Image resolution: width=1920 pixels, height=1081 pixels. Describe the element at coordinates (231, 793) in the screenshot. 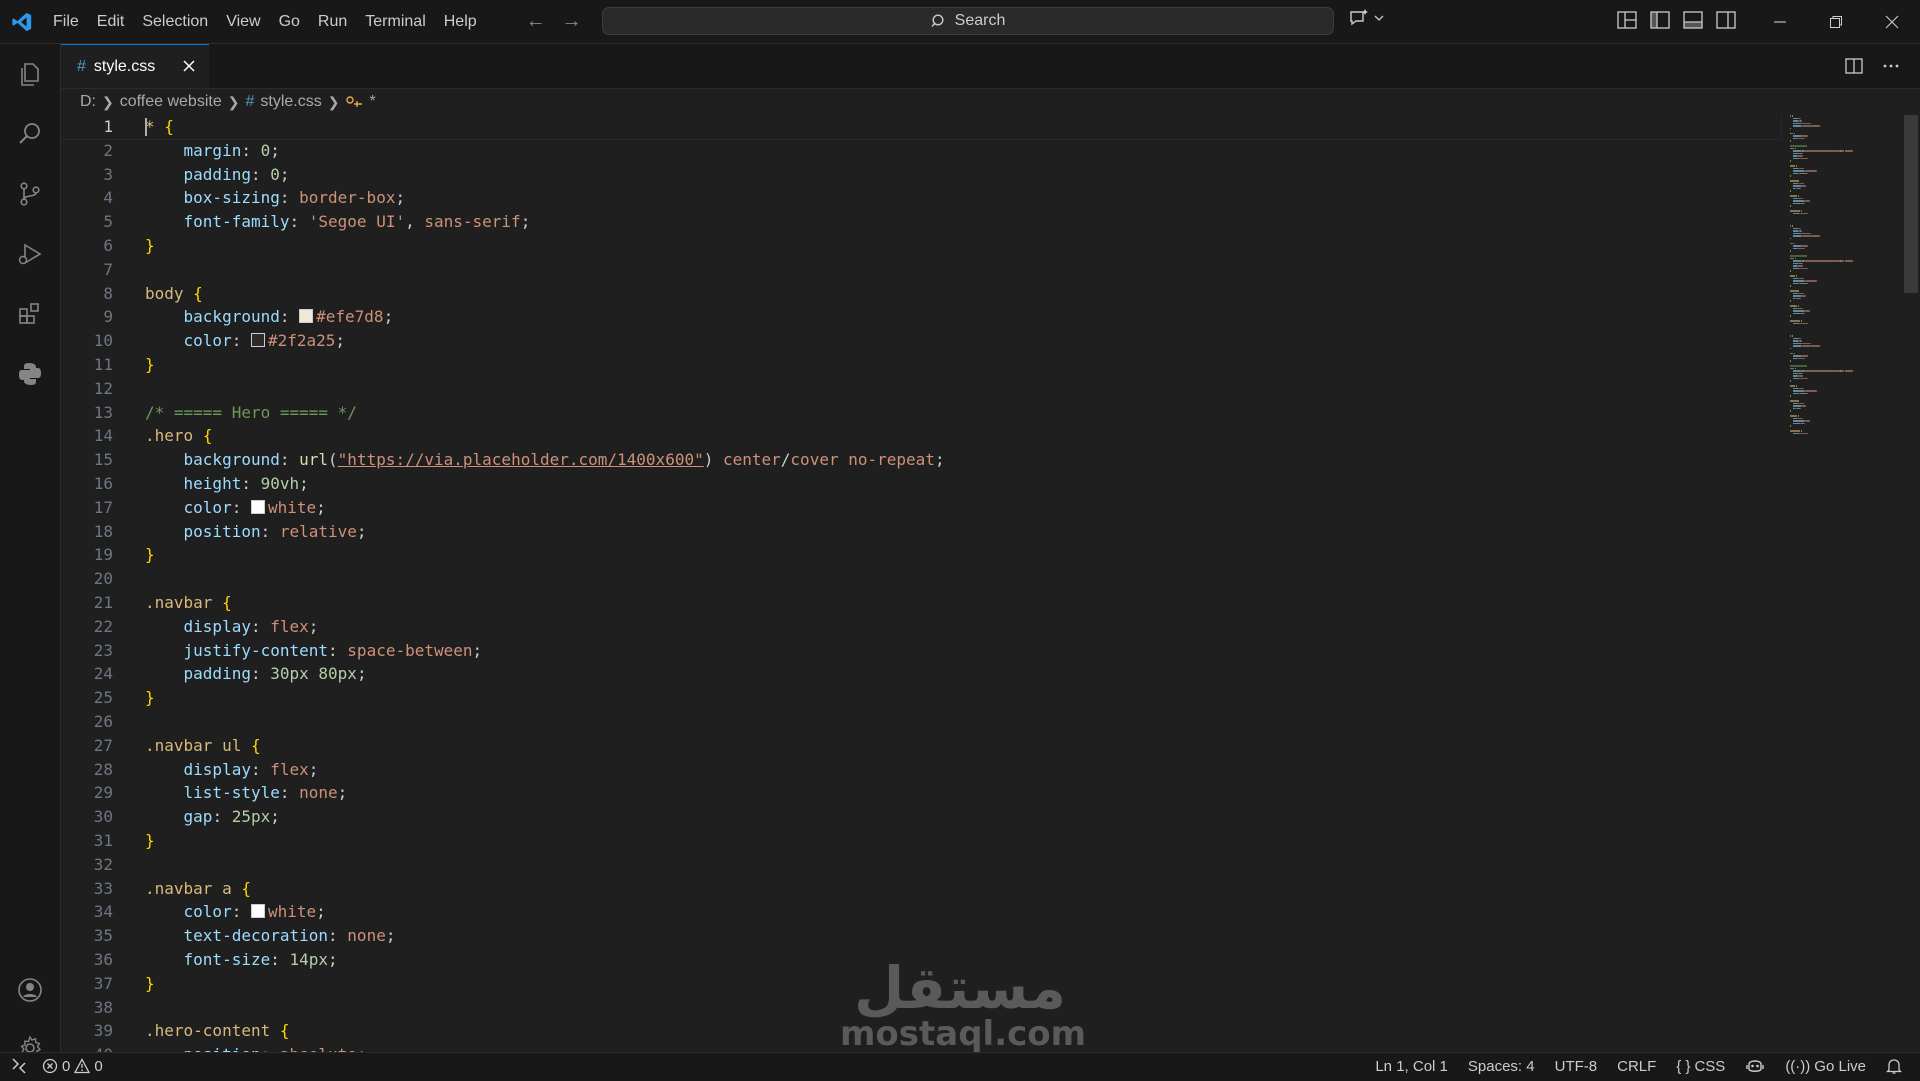

I see `code-token: list-style` at that location.